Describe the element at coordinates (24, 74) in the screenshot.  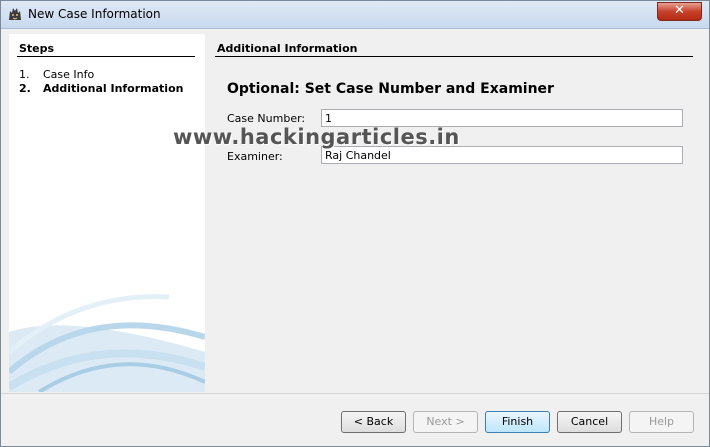
I see `step-number: 1.` at that location.